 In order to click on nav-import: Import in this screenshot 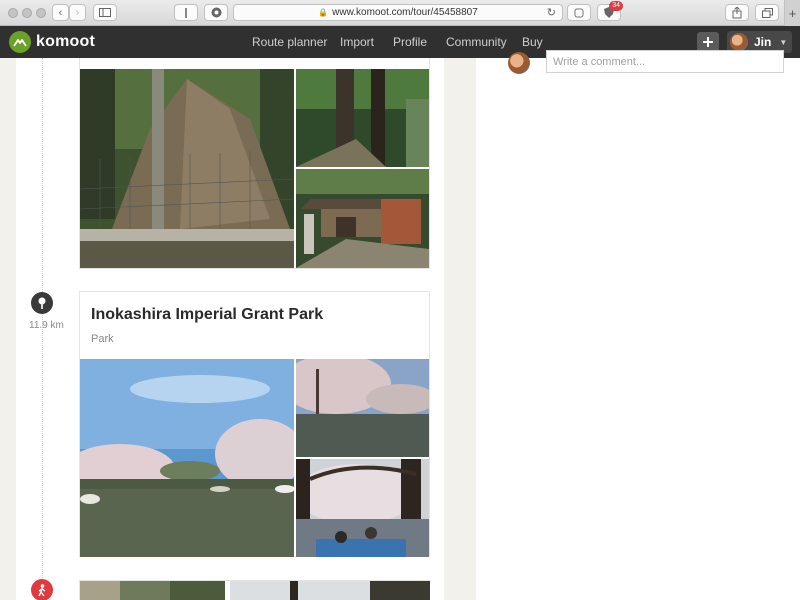, I will do `click(357, 42)`.